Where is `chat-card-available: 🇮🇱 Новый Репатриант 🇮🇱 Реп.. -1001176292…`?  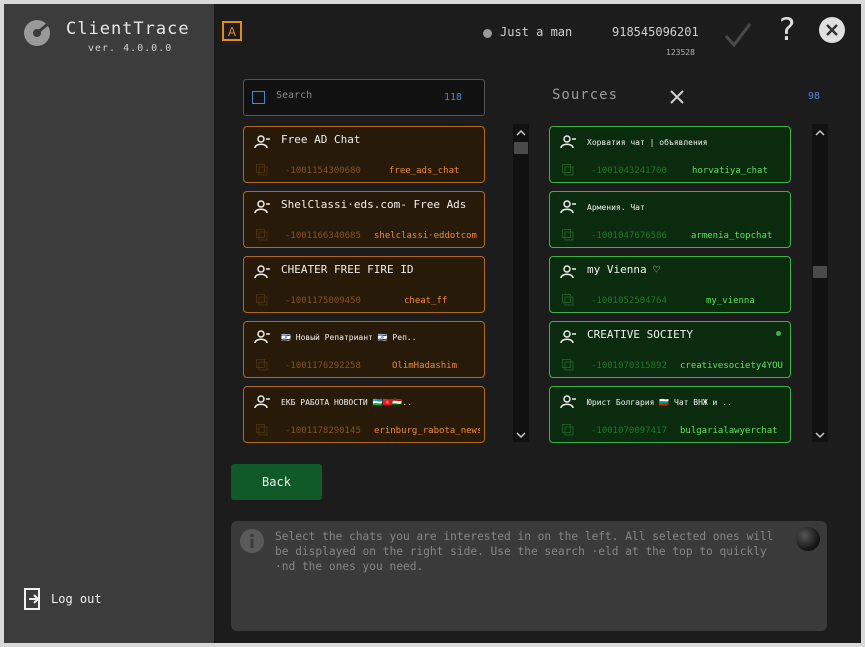
chat-card-available: 🇮🇱 Новый Репатриант 🇮🇱 Реп.. -1001176292… is located at coordinates (364, 349).